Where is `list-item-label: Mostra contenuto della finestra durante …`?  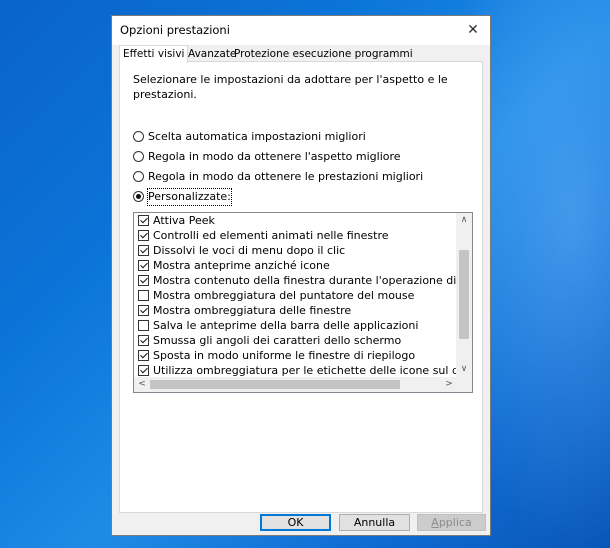
list-item-label: Mostra contenuto della finestra durante … is located at coordinates (305, 280).